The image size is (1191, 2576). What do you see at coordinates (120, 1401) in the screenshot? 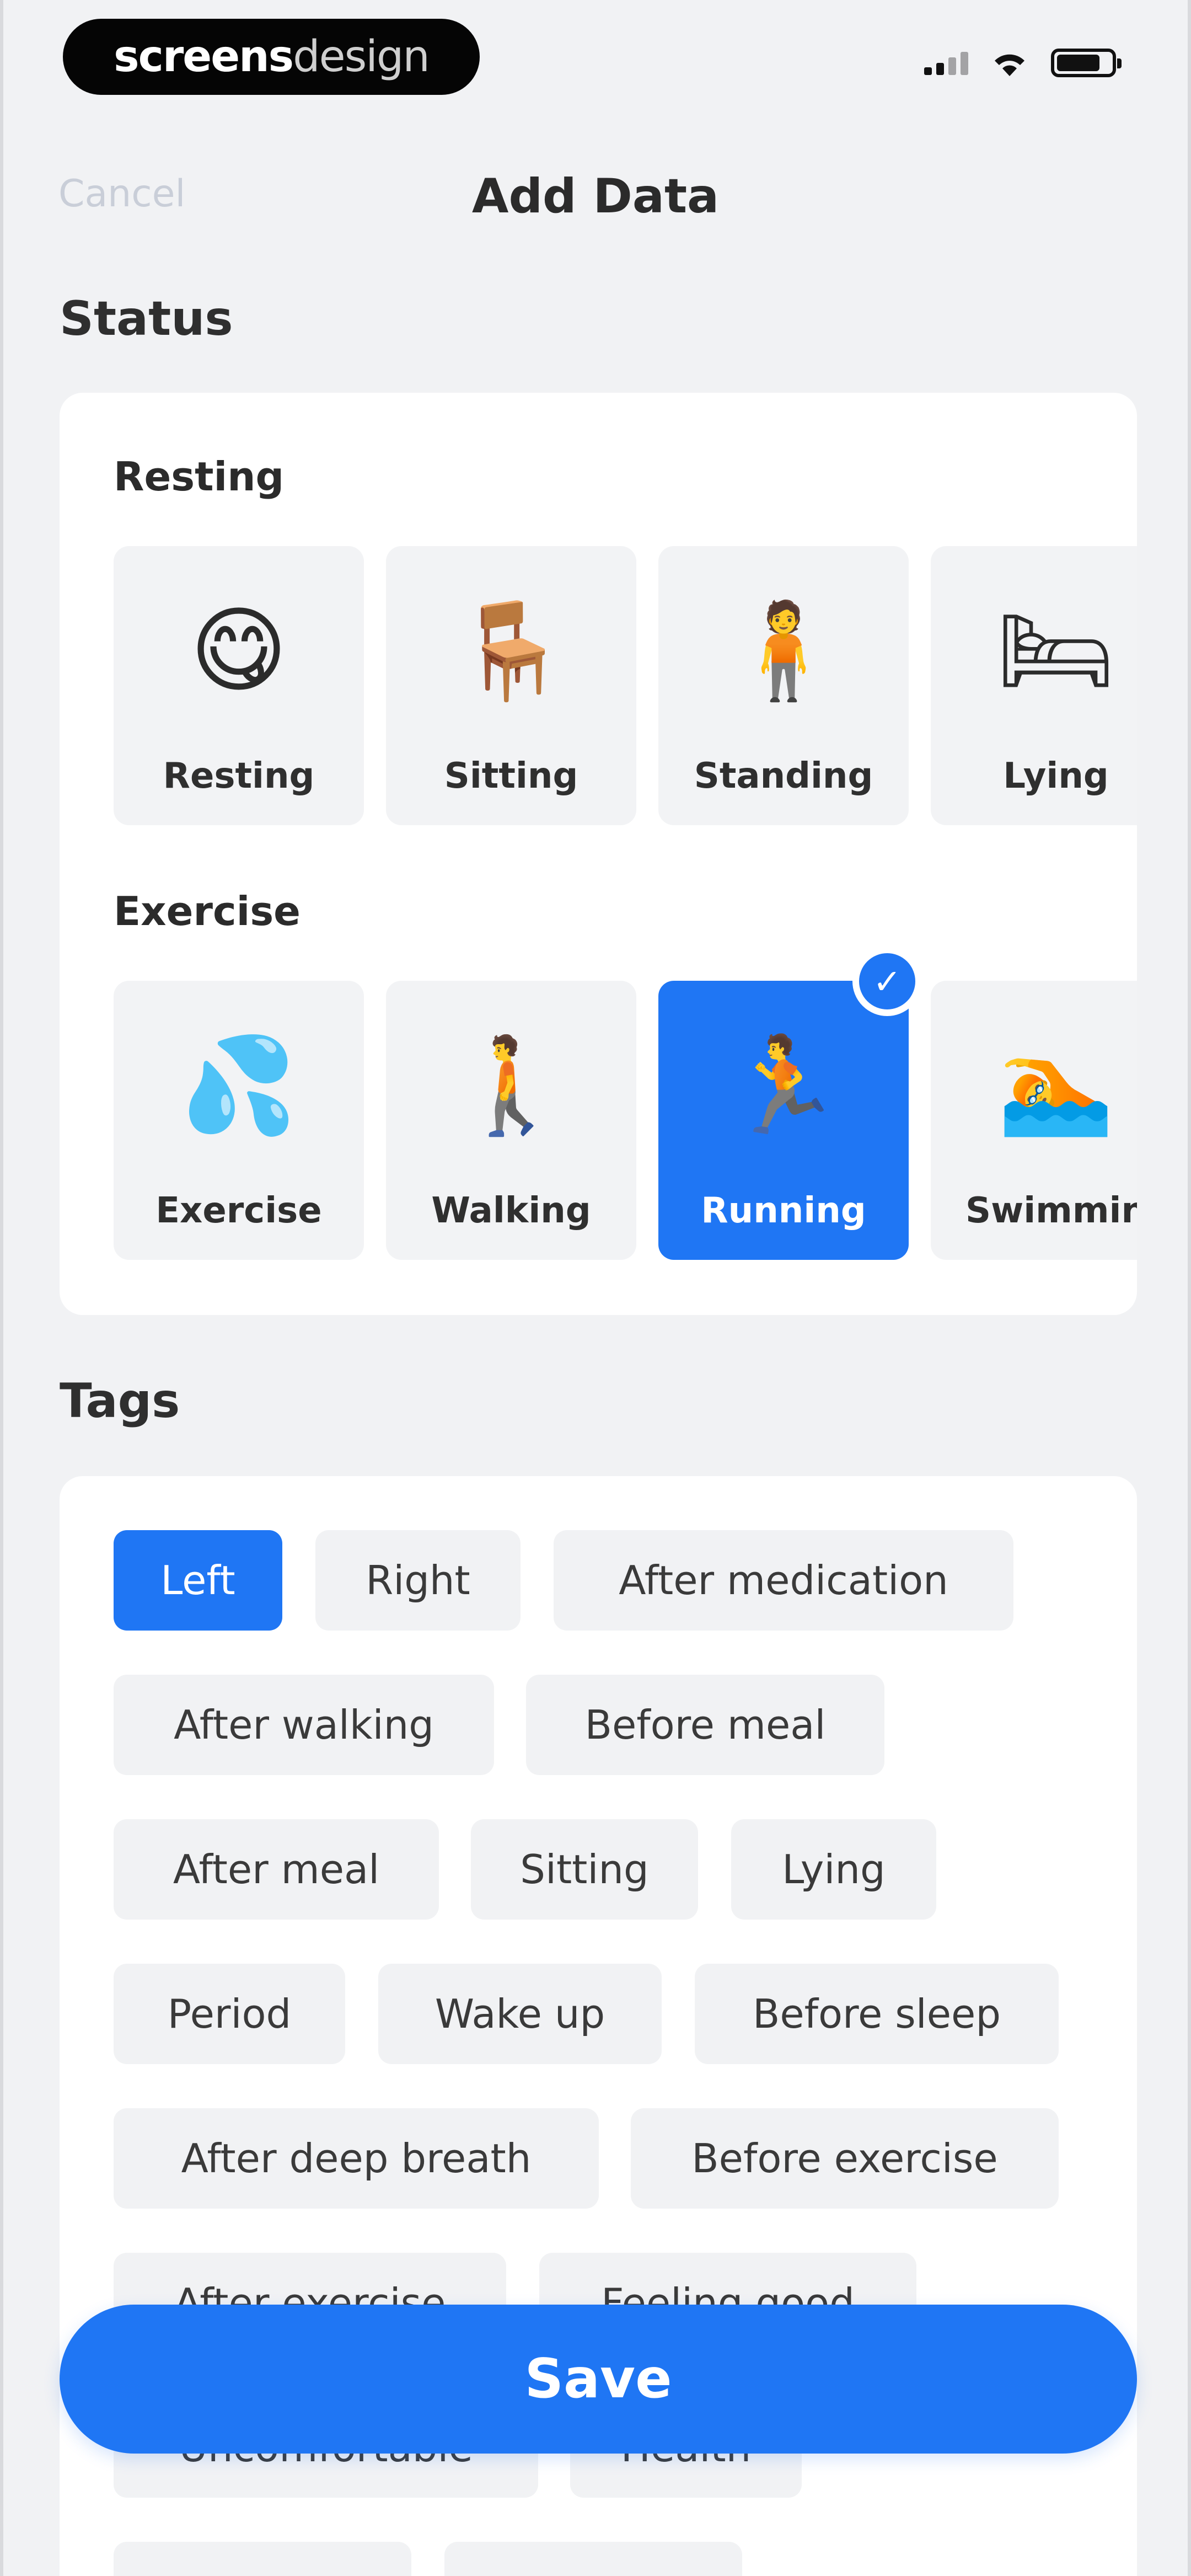
I see `tags-section-title: Tags` at bounding box center [120, 1401].